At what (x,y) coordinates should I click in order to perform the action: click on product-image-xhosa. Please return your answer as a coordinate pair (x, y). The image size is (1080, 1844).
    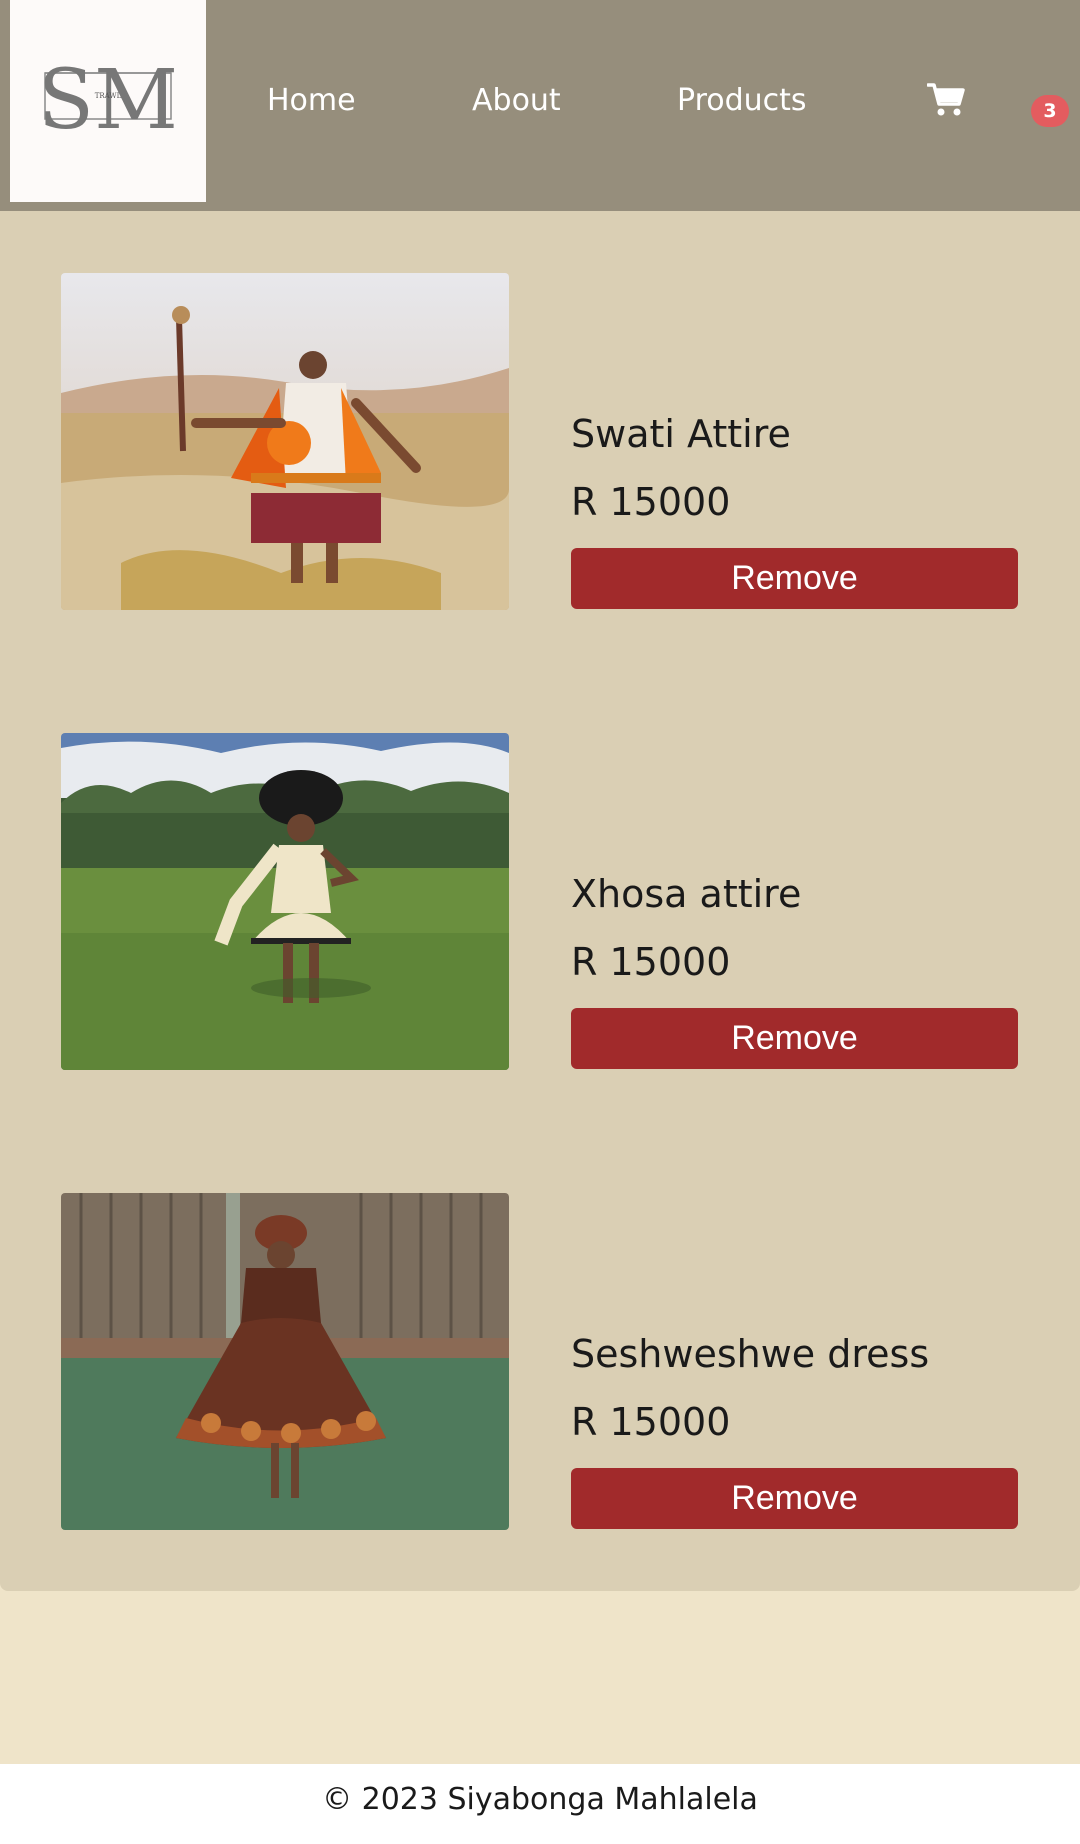
    Looking at the image, I should click on (285, 901).